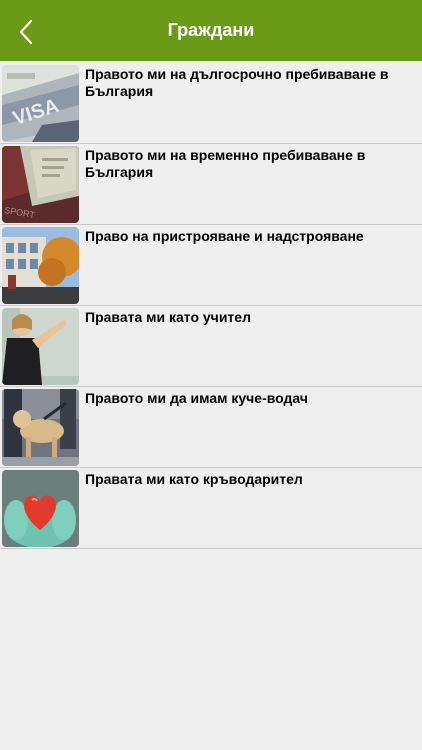 The image size is (422, 750). What do you see at coordinates (211, 427) in the screenshot?
I see `list-item-guide-dog: Правото ми да имам куче-водач` at bounding box center [211, 427].